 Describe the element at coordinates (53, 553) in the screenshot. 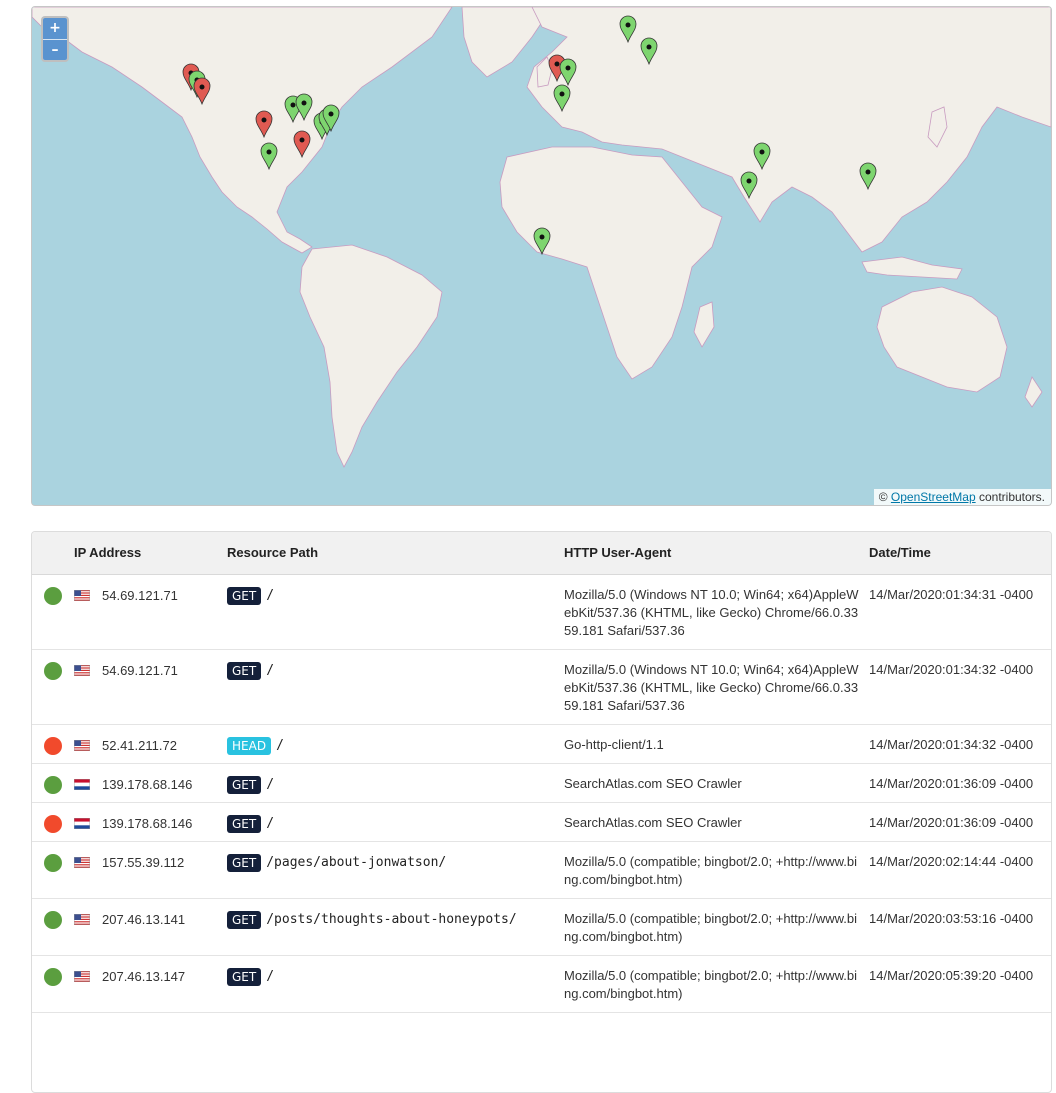

I see `status-column-header` at that location.